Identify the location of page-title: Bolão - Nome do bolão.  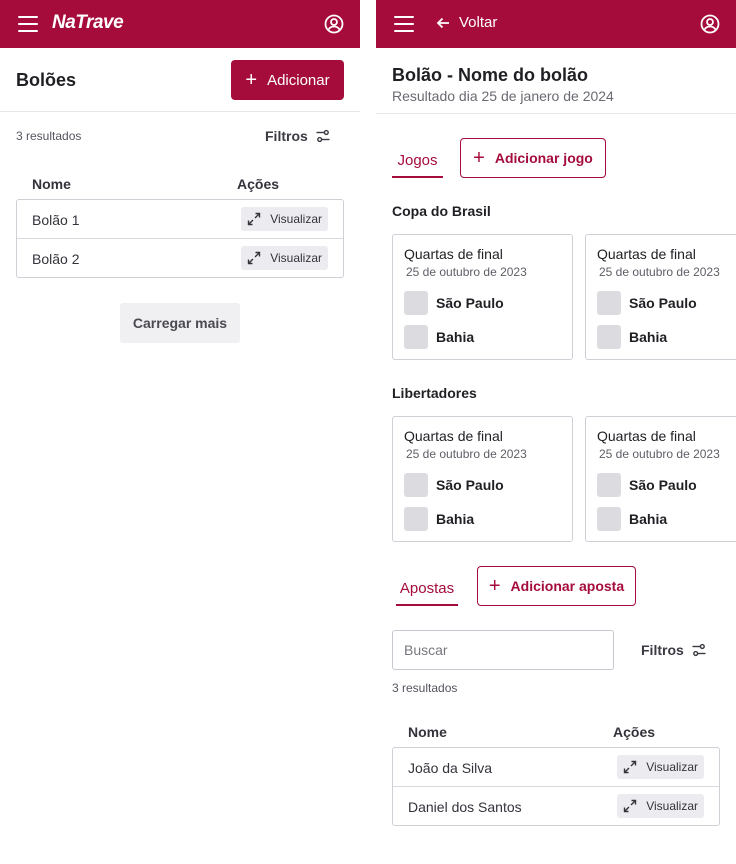
(490, 75).